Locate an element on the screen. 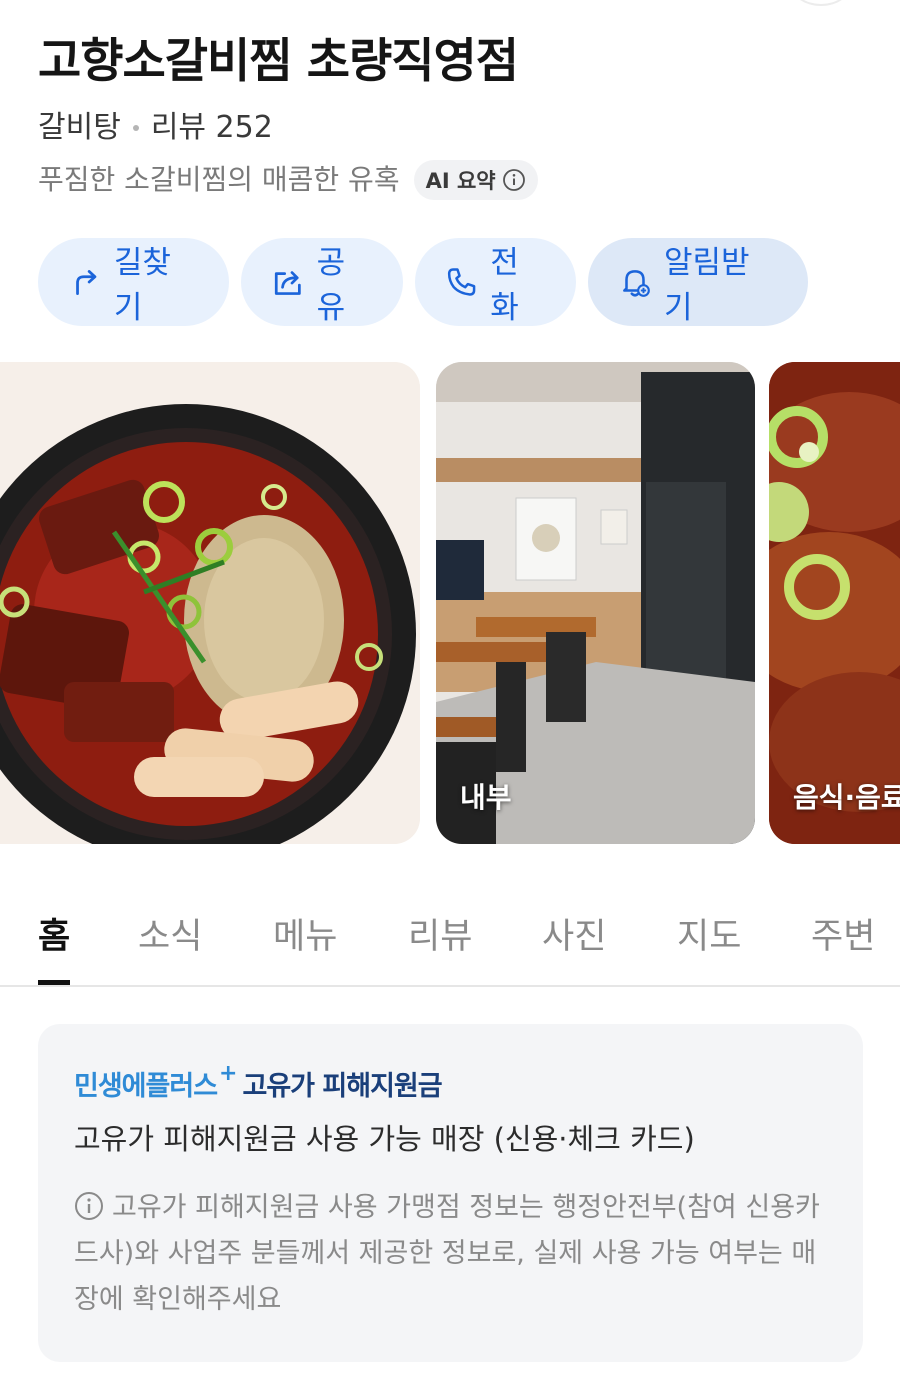 This screenshot has height=1378, width=900. tab-nearby: 주변 is located at coordinates (843, 933).